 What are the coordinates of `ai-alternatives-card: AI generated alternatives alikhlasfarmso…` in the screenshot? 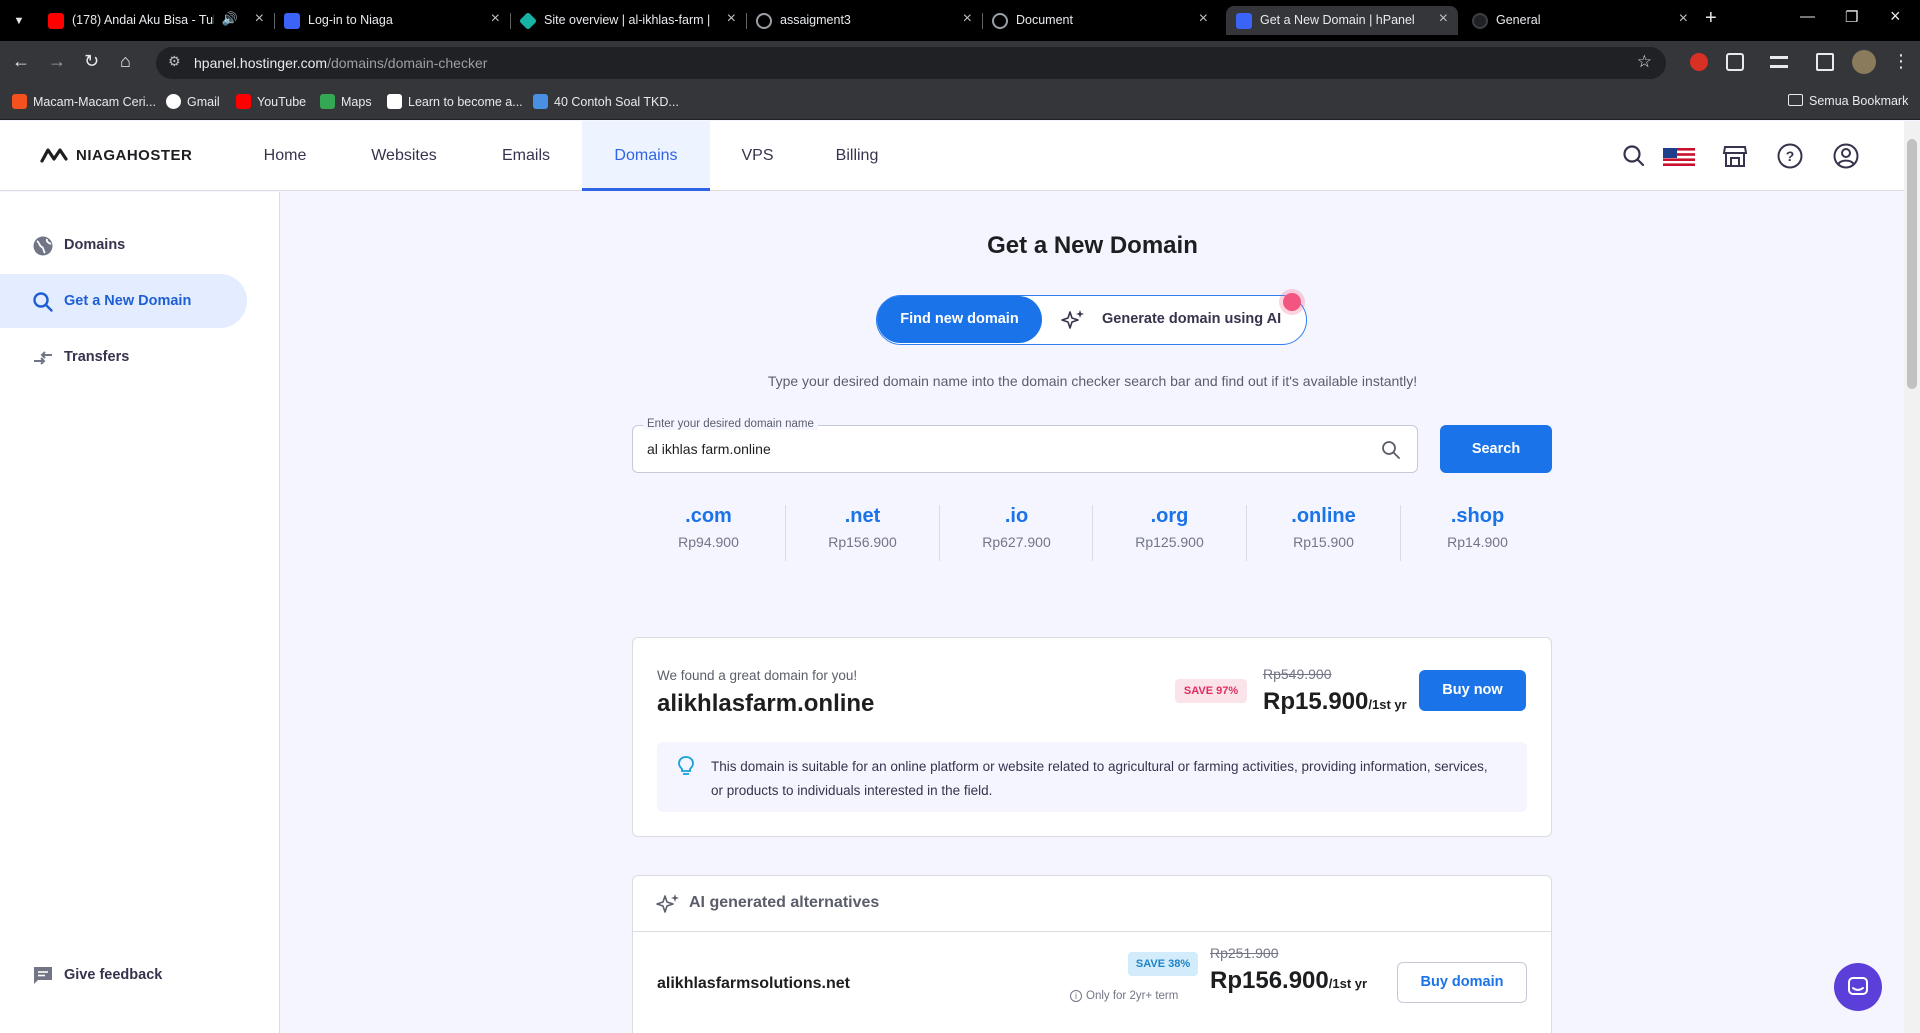 It's located at (1092, 954).